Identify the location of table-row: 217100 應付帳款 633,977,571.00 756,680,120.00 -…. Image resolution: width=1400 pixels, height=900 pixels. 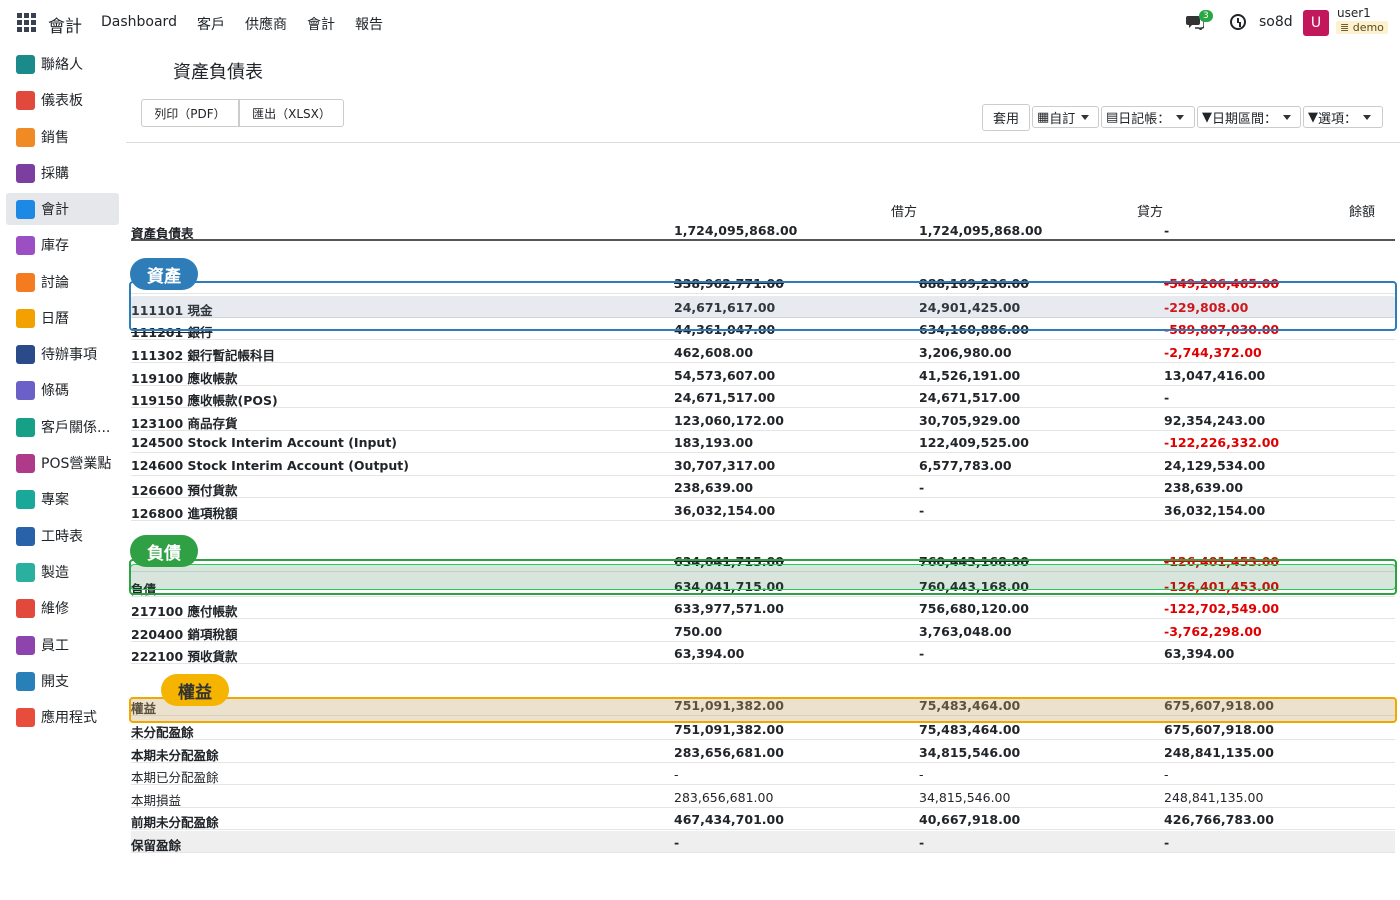
(763, 608).